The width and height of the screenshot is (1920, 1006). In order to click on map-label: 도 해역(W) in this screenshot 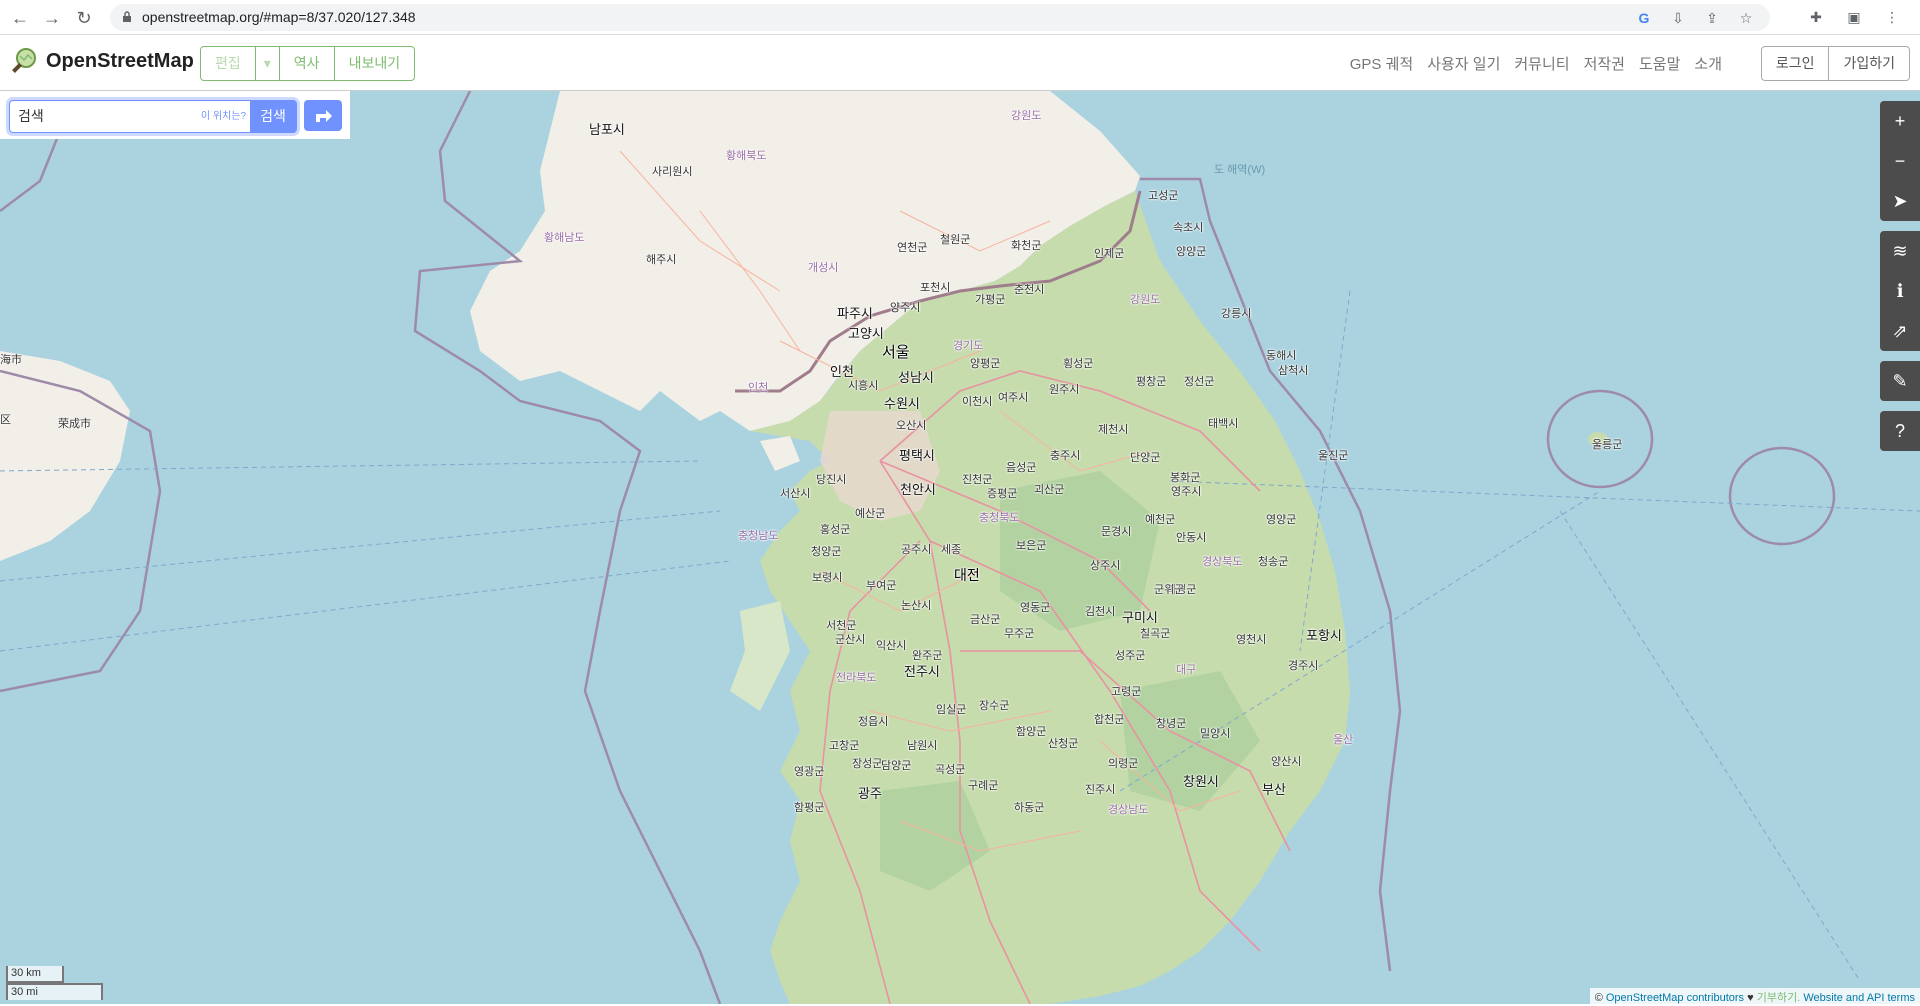, I will do `click(1240, 170)`.